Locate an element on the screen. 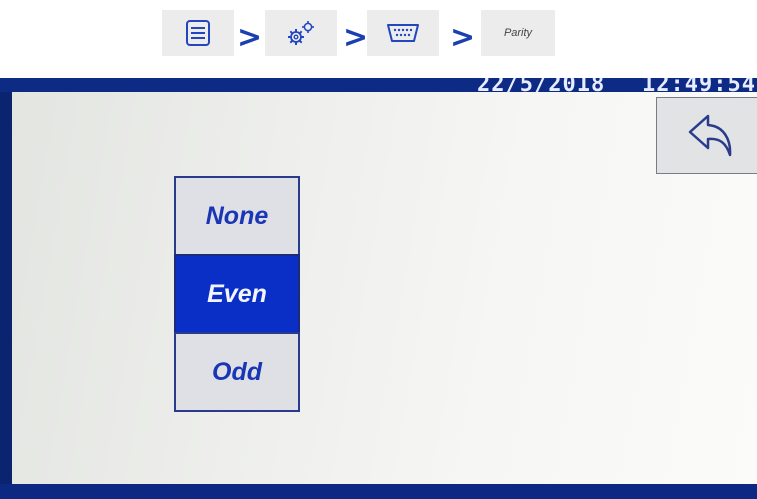 Image resolution: width=757 pixels, height=499 pixels. parity-options: None Even Odd is located at coordinates (237, 294).